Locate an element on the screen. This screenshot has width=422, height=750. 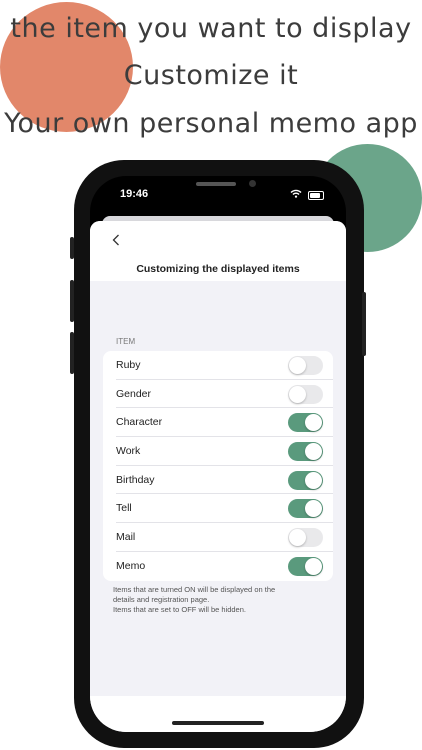
navigation-bar: Customizing the displayed items is located at coordinates (218, 251).